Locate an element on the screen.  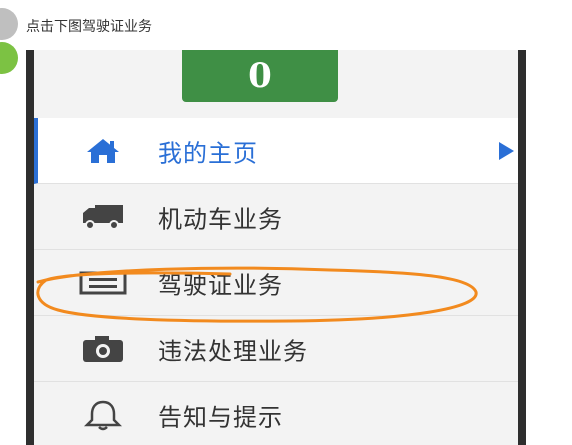
chevron-right-icon is located at coordinates (506, 150).